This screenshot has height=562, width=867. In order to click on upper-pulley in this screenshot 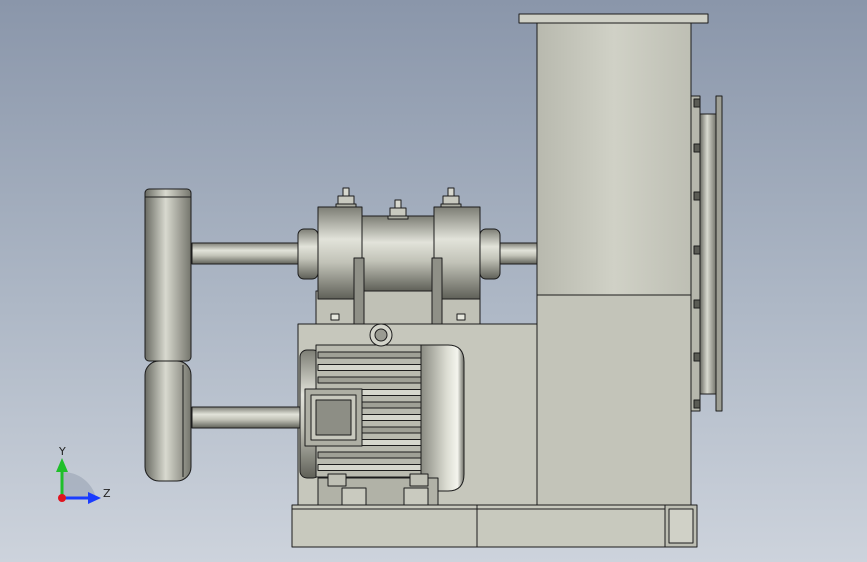, I will do `click(168, 275)`.